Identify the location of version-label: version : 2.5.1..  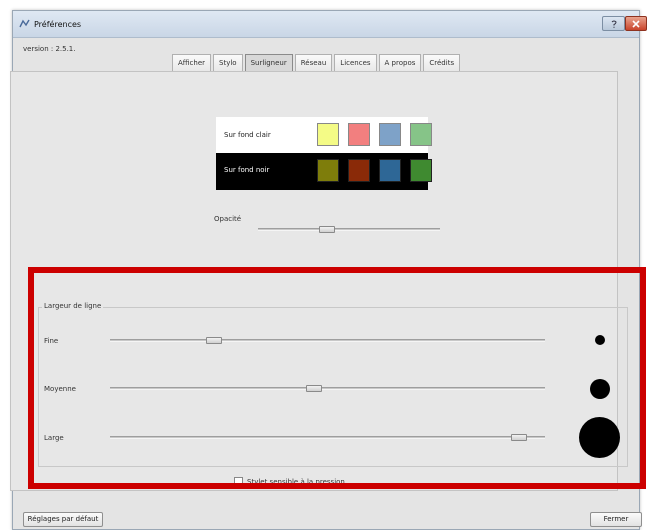
(49, 49).